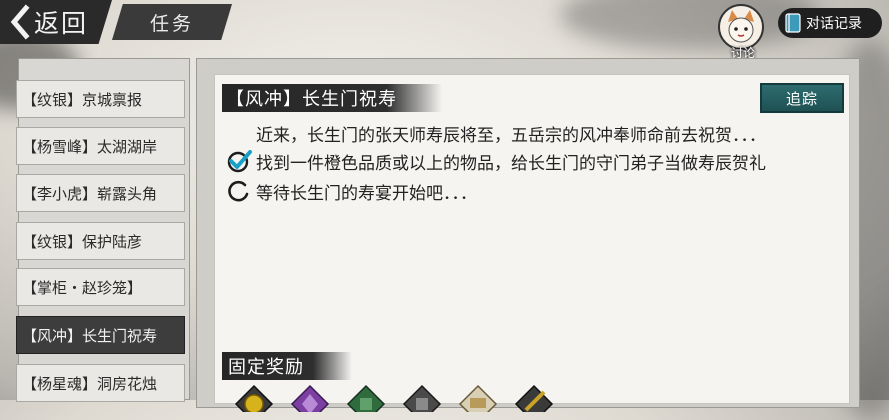 The height and width of the screenshot is (420, 889). I want to click on gray-item-icon, so click(422, 402).